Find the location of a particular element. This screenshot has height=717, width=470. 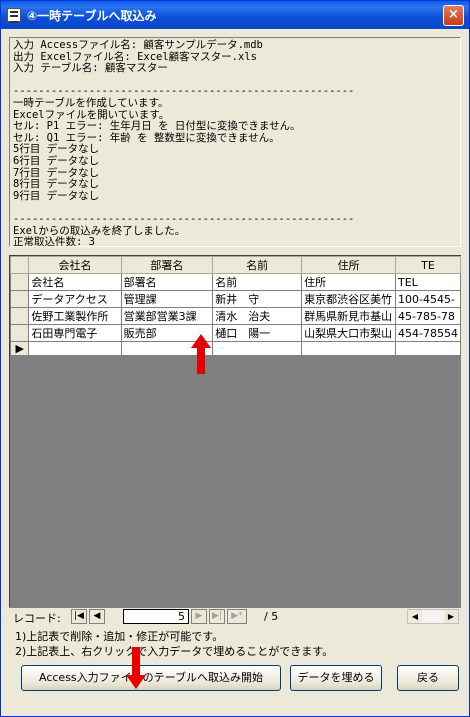

column-header: 会社名 is located at coordinates (75, 265).